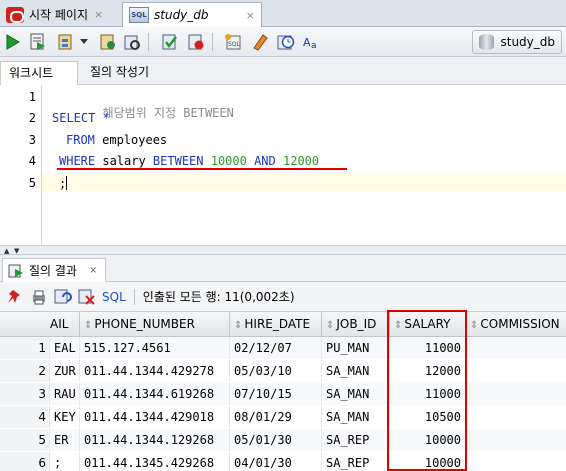 Image resolution: width=566 pixels, height=471 pixels. I want to click on explain-plan-icon, so click(66, 42).